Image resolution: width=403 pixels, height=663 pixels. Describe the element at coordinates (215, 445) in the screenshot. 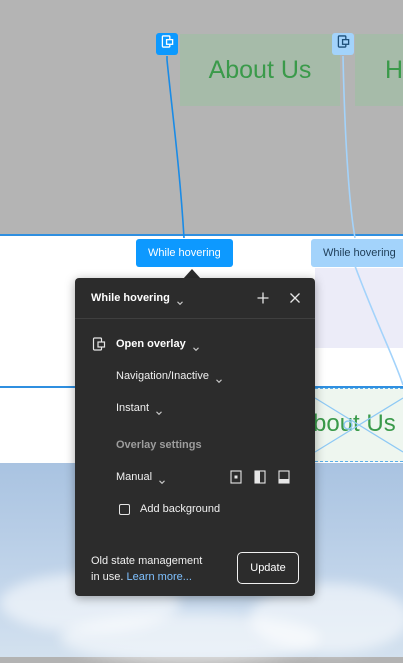

I see `overlay-settings-heading: Overlay settings` at that location.